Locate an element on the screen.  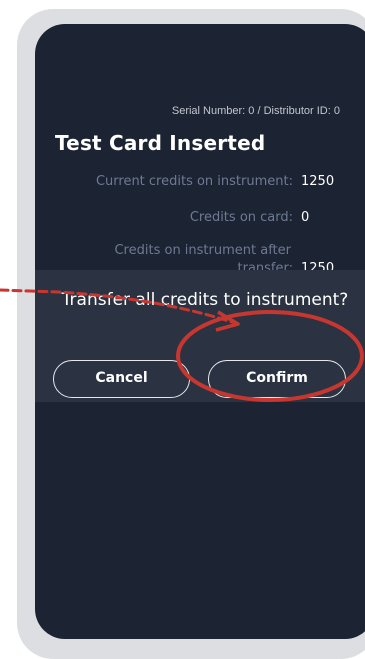
transfer-prompt: Transfer all credits to instrument? is located at coordinates (205, 300).